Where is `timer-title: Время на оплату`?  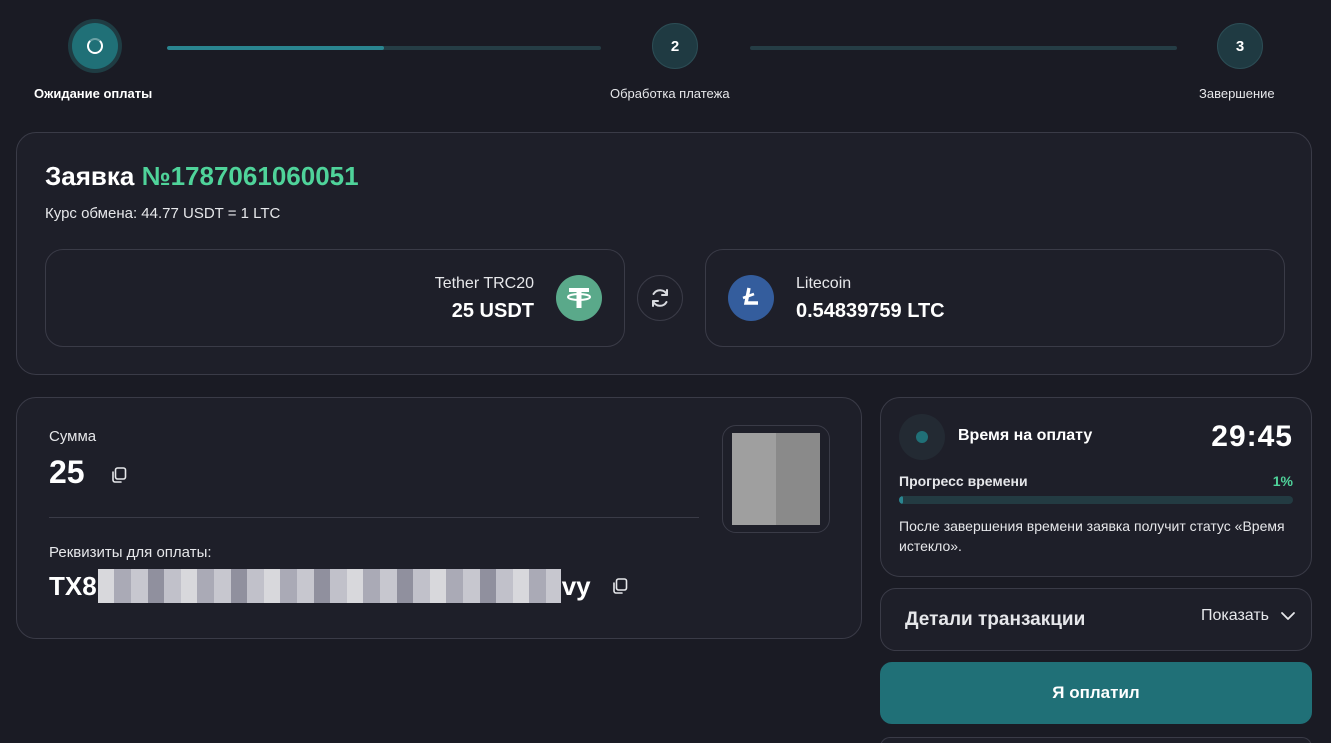 timer-title: Время на оплату is located at coordinates (1025, 435).